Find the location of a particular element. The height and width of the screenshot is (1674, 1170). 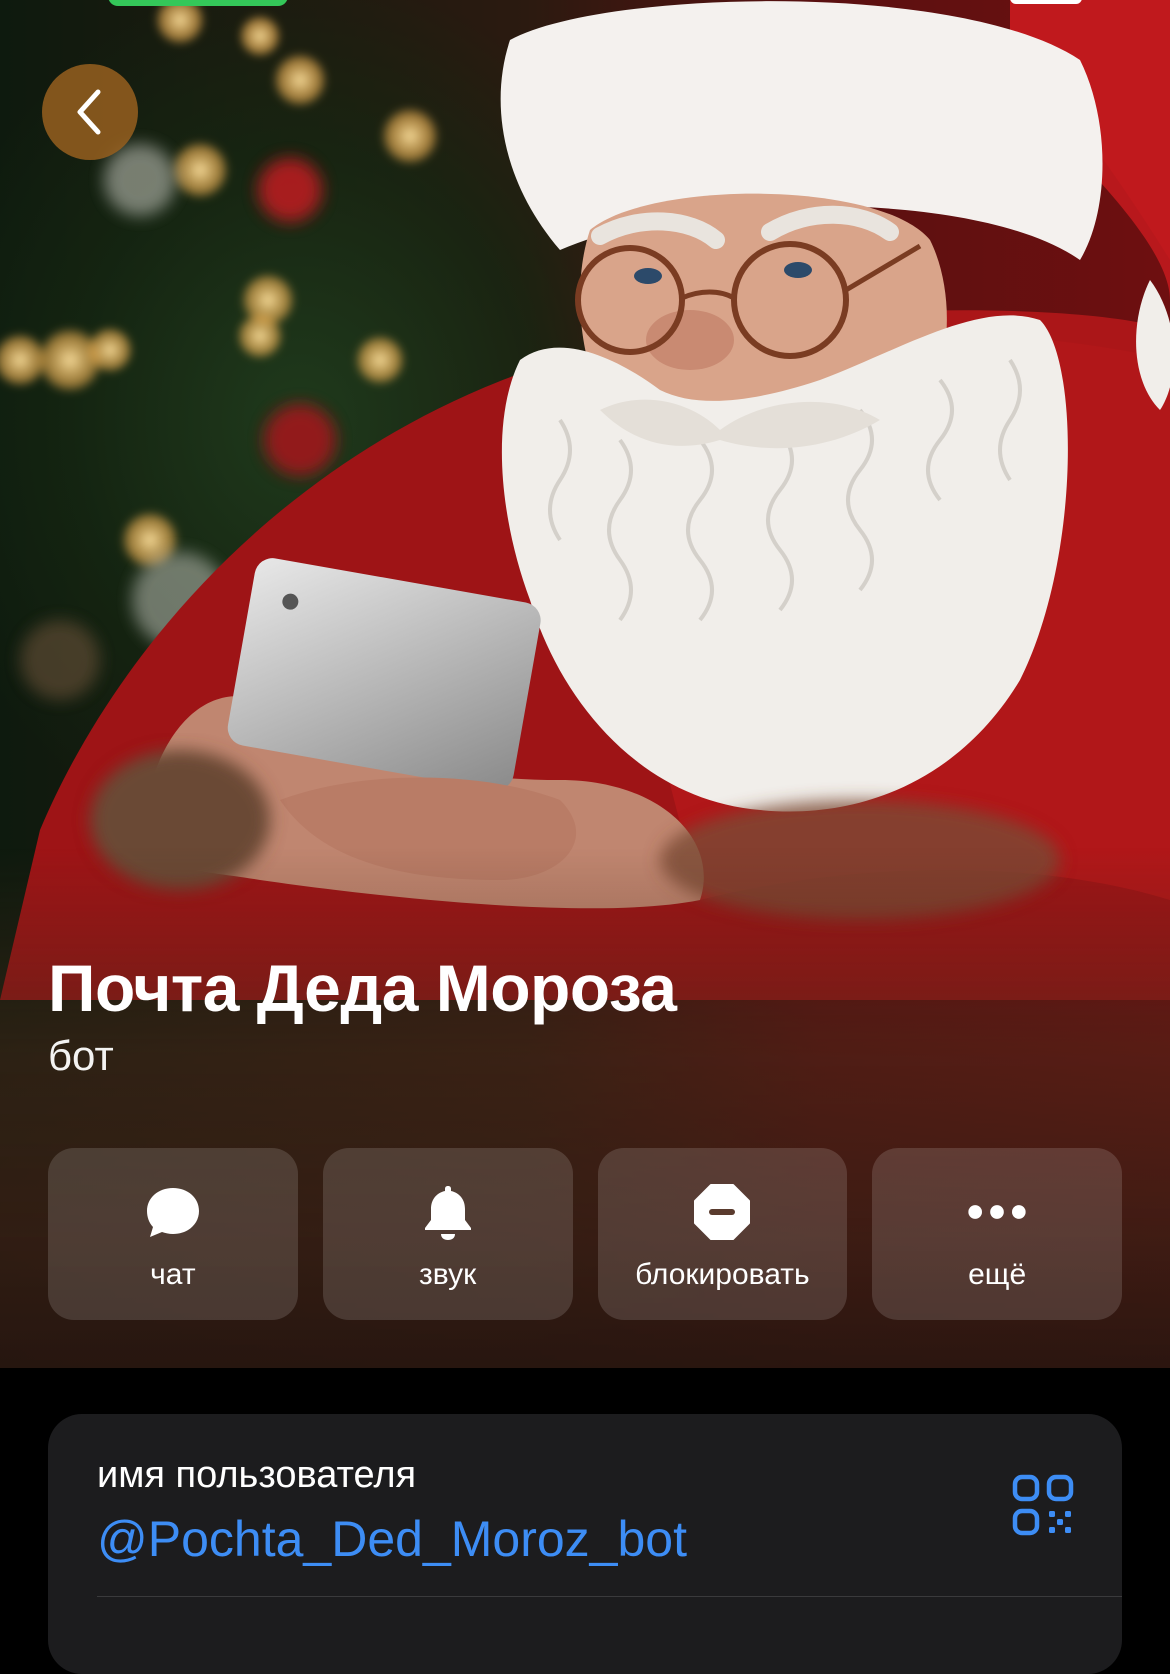

chat-button: чат is located at coordinates (173, 1234).